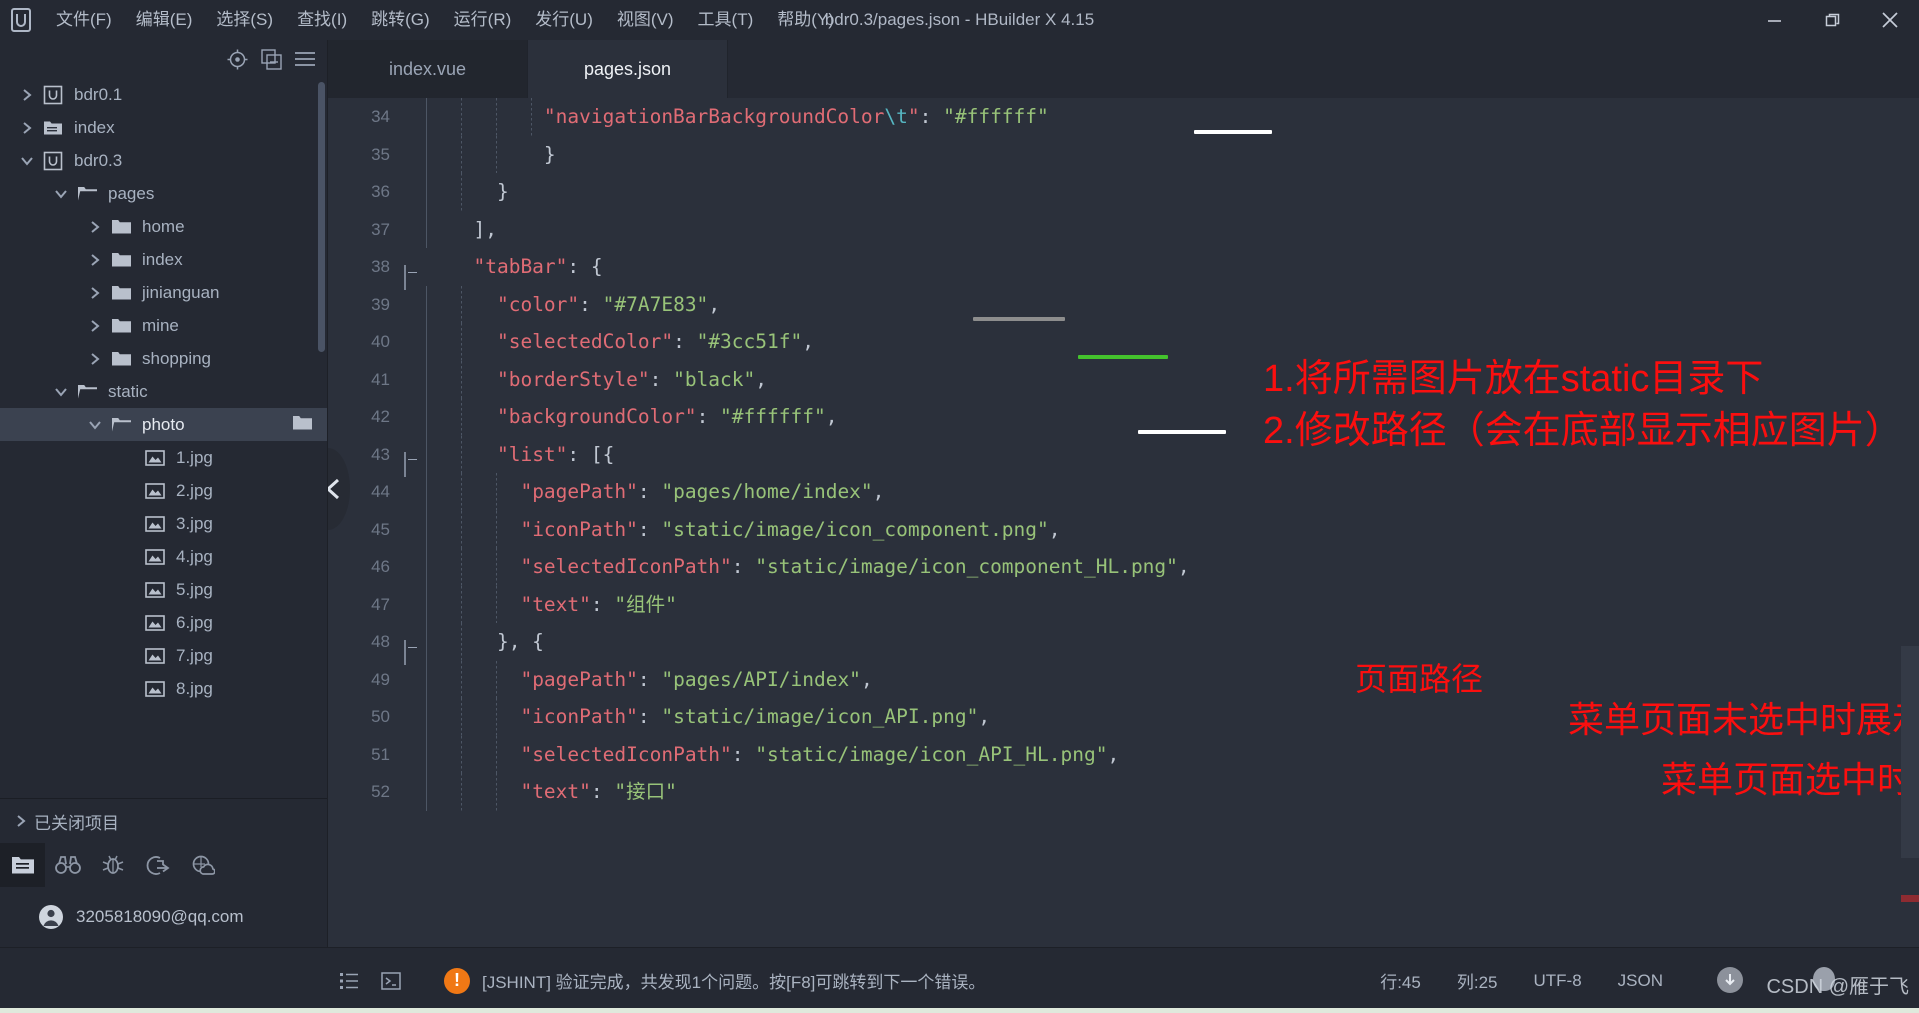 The width and height of the screenshot is (1919, 1013). Describe the element at coordinates (1183, 566) in the screenshot. I see `code-token-punc: ,` at that location.